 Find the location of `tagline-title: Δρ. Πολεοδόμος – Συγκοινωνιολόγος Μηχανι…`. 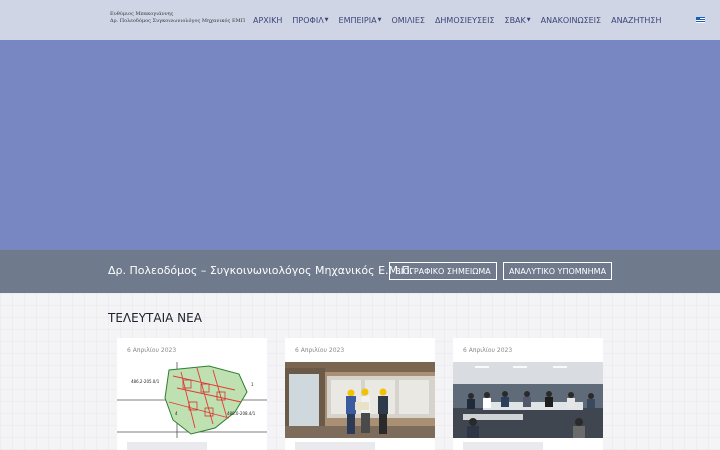

tagline-title: Δρ. Πολεοδόμος – Συγκοινωνιολόγος Μηχανι… is located at coordinates (261, 270).